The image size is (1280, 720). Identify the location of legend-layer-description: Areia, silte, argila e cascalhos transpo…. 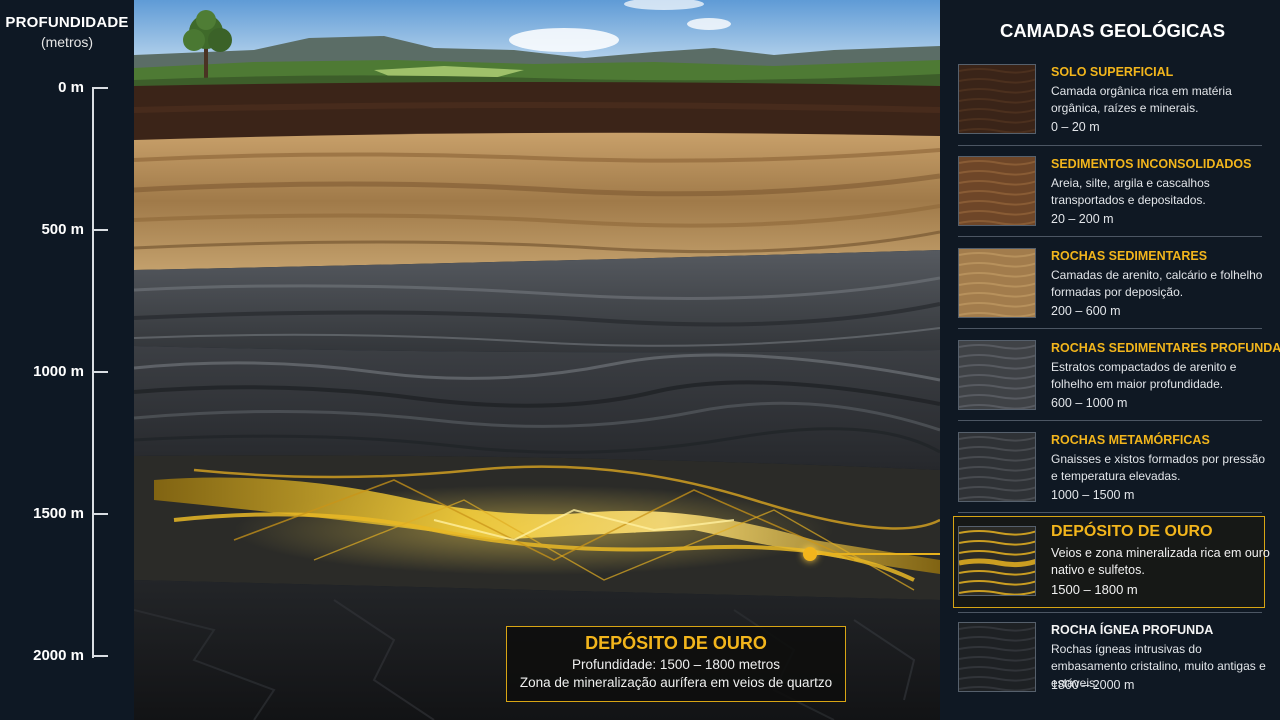
(1130, 191).